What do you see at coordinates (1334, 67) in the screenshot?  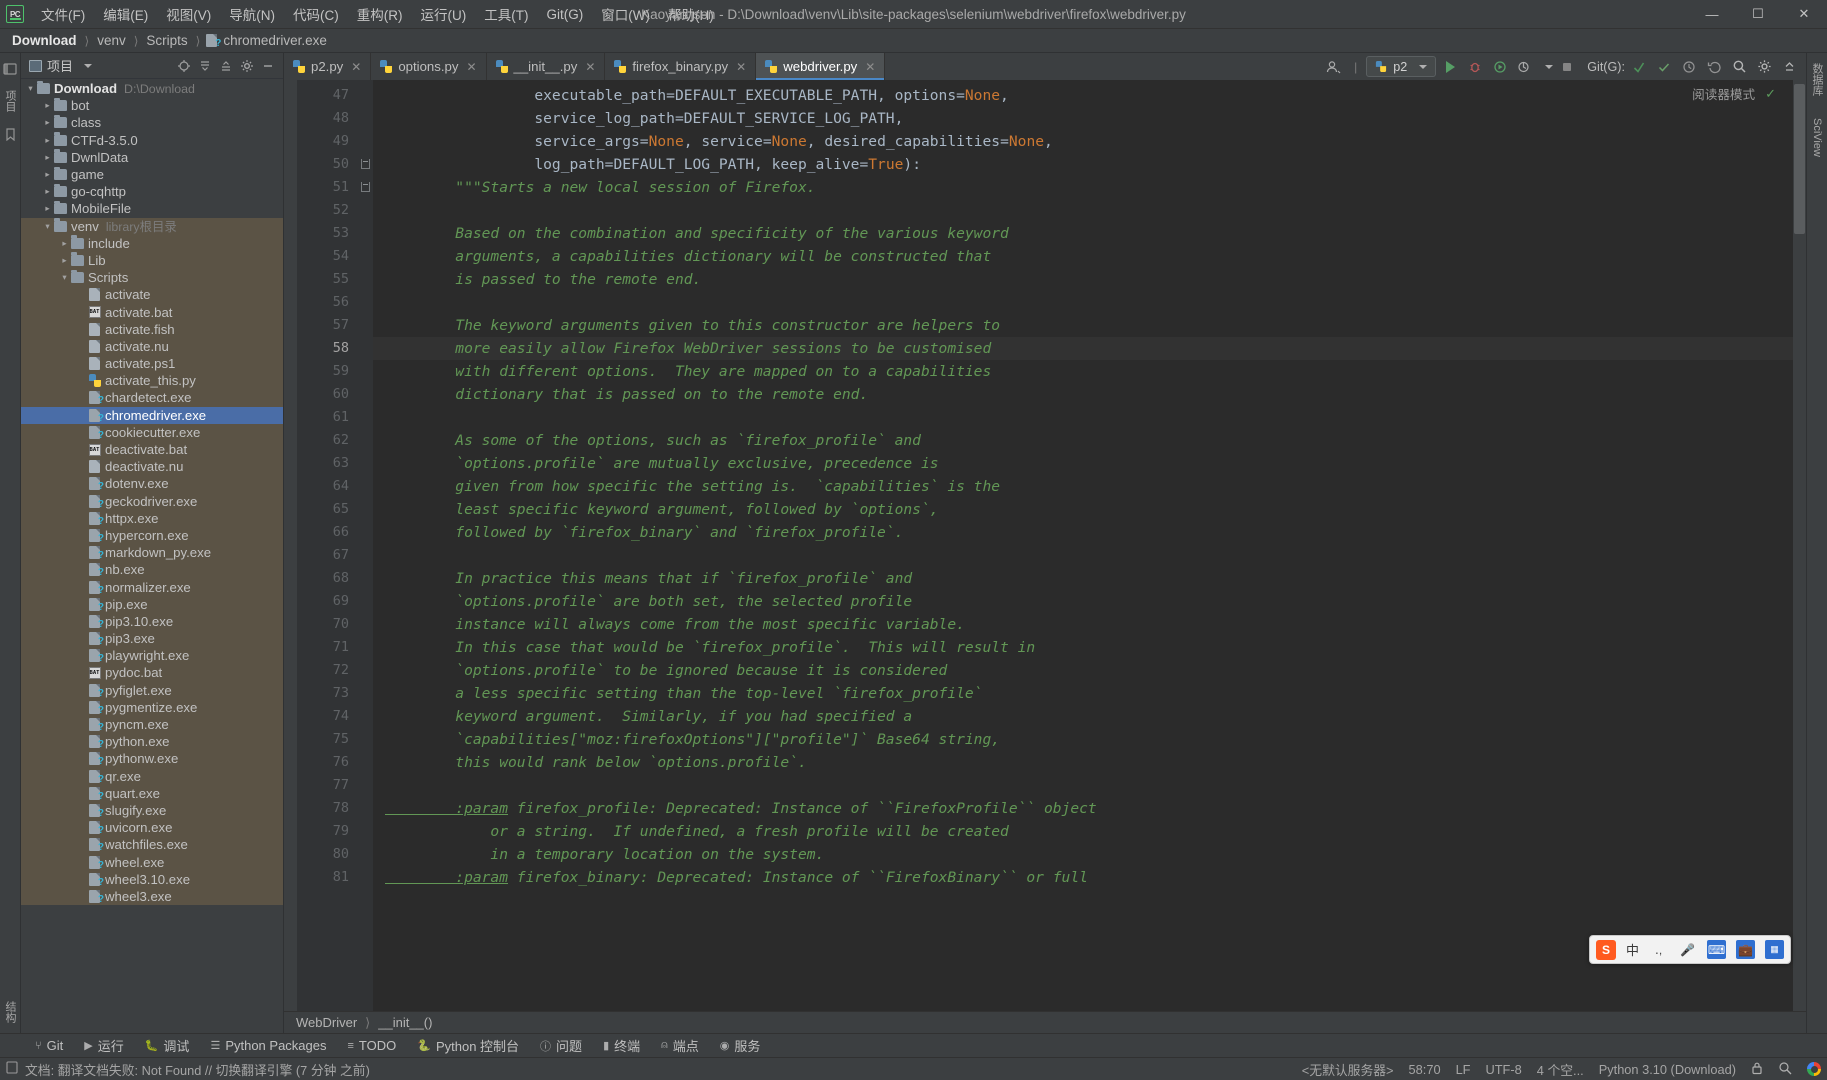 I see `user-settings-icon` at bounding box center [1334, 67].